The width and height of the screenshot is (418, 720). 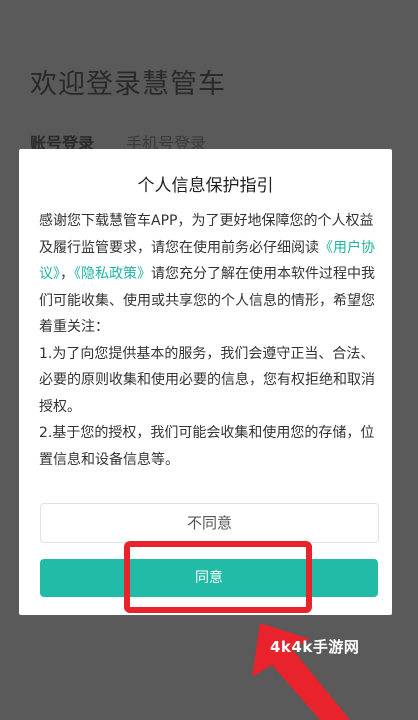 What do you see at coordinates (218, 577) in the screenshot?
I see `highlight-box` at bounding box center [218, 577].